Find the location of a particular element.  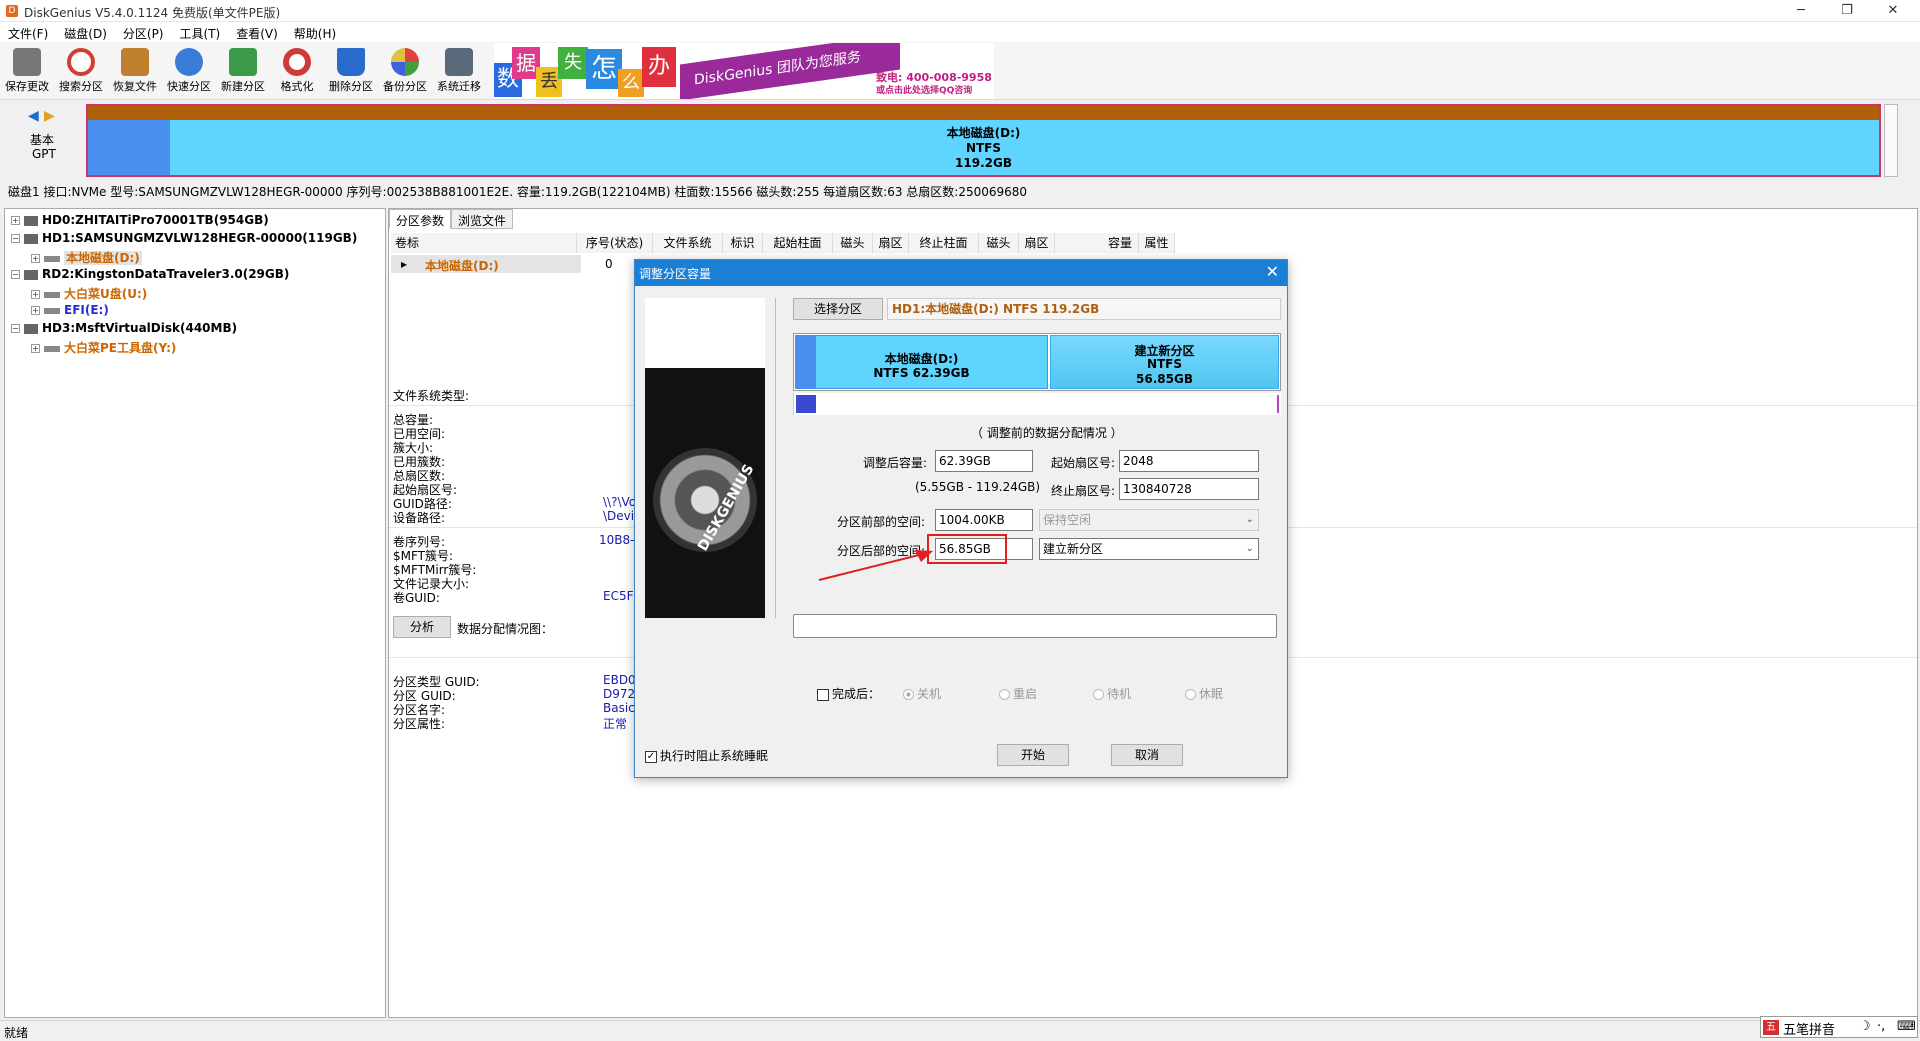

nav-back-icon: ◀ is located at coordinates (33, 116).